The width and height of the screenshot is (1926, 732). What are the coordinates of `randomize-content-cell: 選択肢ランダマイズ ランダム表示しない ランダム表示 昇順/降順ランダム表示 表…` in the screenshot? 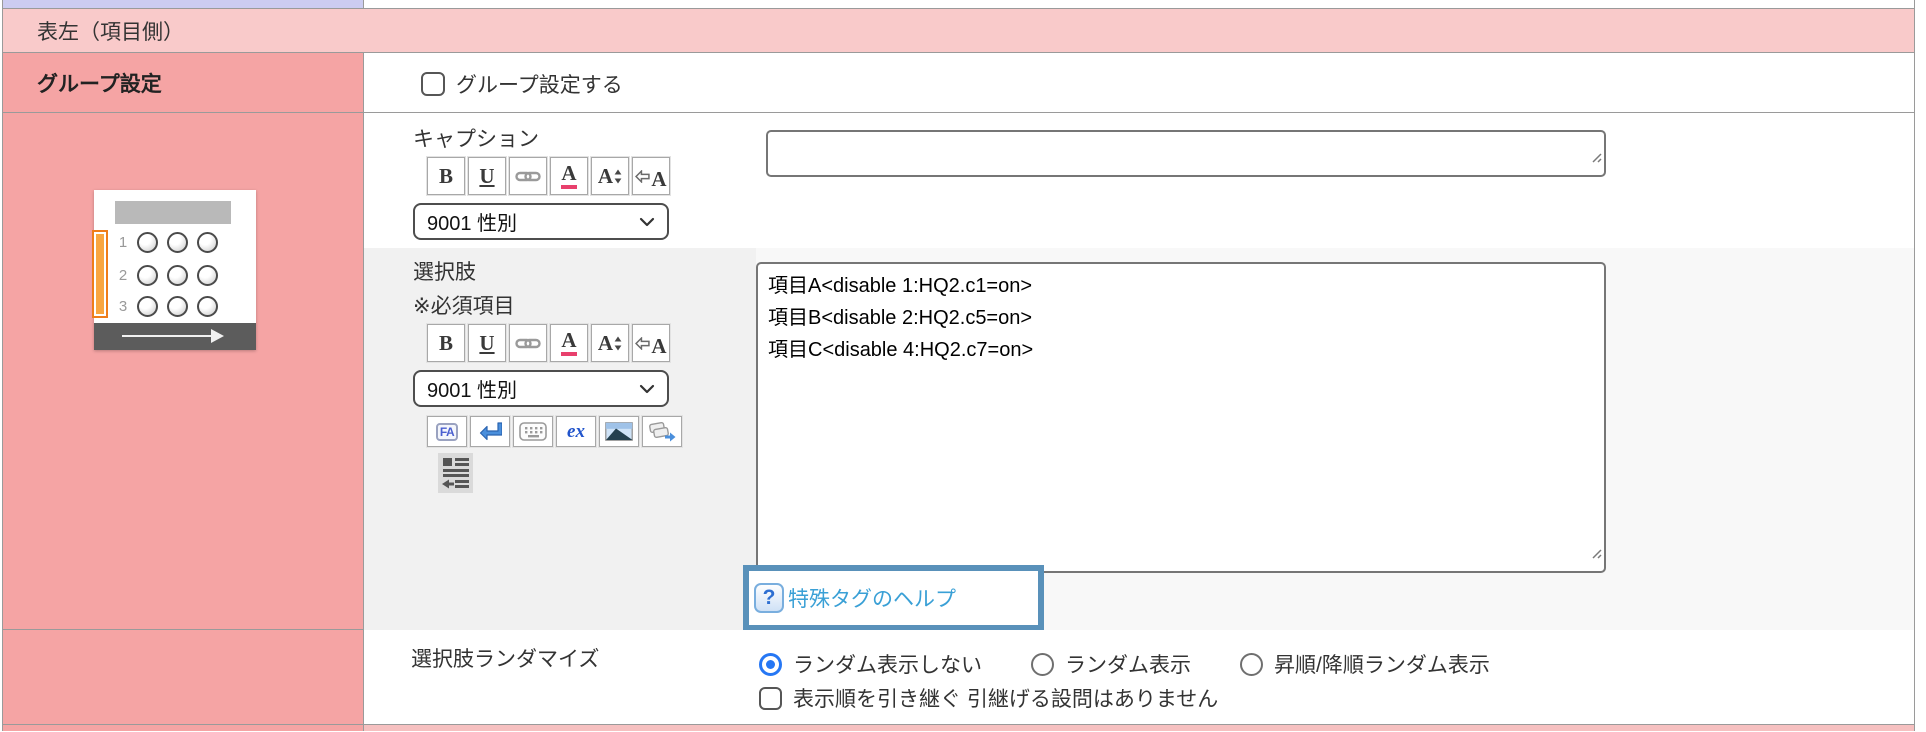 It's located at (1139, 677).